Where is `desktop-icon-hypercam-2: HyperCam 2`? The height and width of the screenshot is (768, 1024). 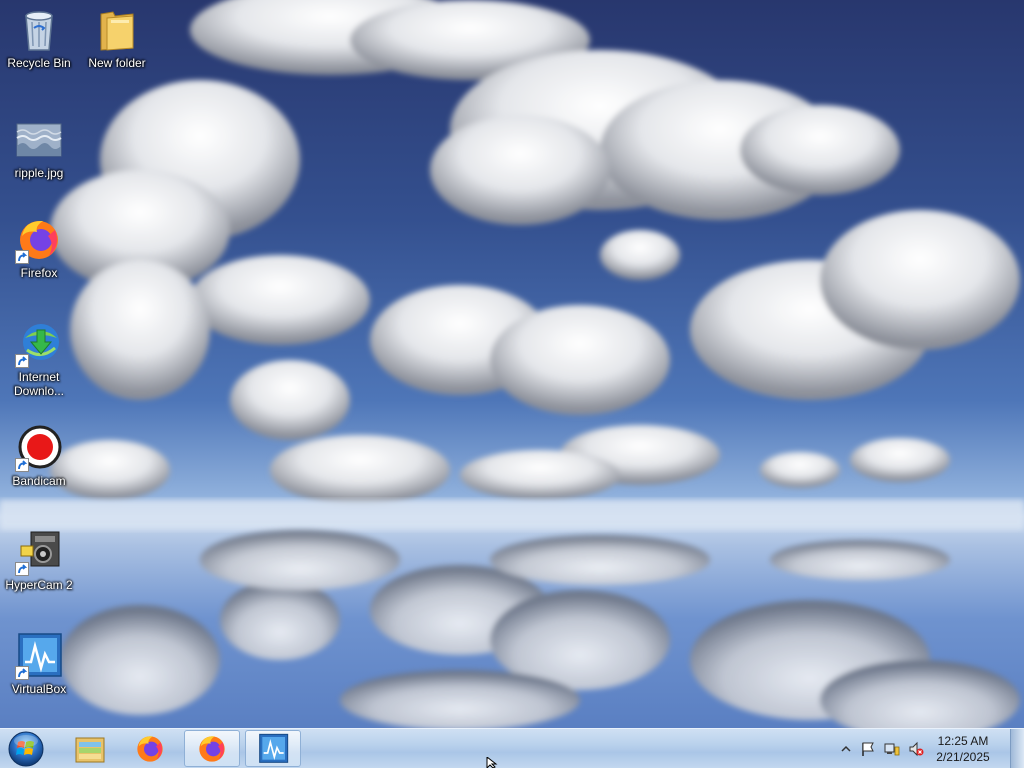 desktop-icon-hypercam-2: HyperCam 2 is located at coordinates (39, 560).